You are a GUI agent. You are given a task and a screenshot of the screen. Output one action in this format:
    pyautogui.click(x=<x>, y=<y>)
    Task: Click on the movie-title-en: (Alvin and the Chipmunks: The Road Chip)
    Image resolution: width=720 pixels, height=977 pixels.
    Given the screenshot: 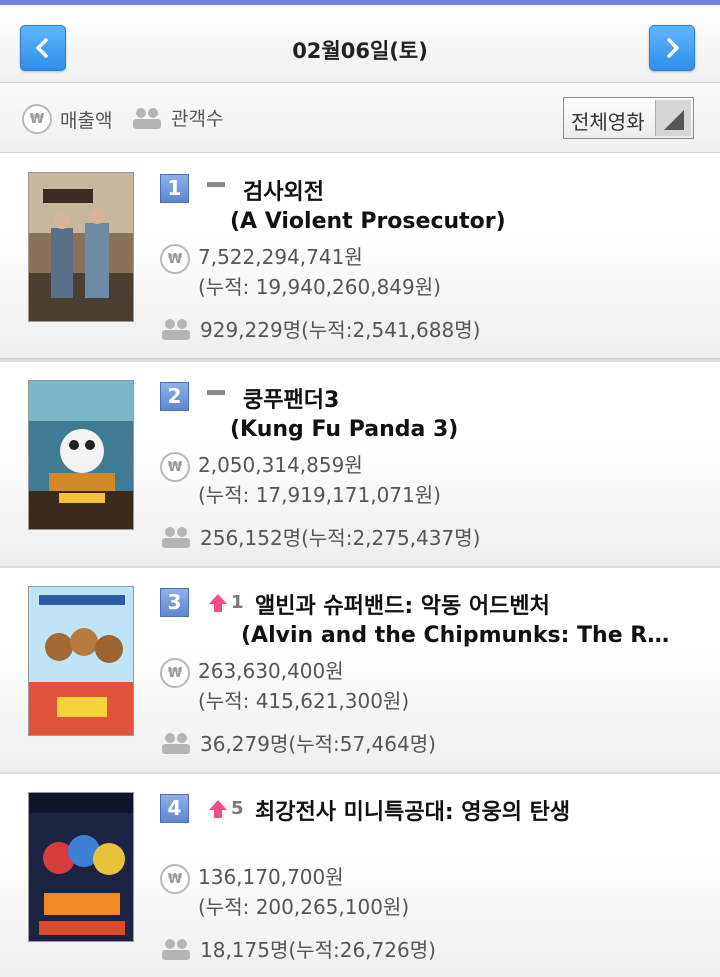 What is the action you would take?
    pyautogui.click(x=456, y=635)
    